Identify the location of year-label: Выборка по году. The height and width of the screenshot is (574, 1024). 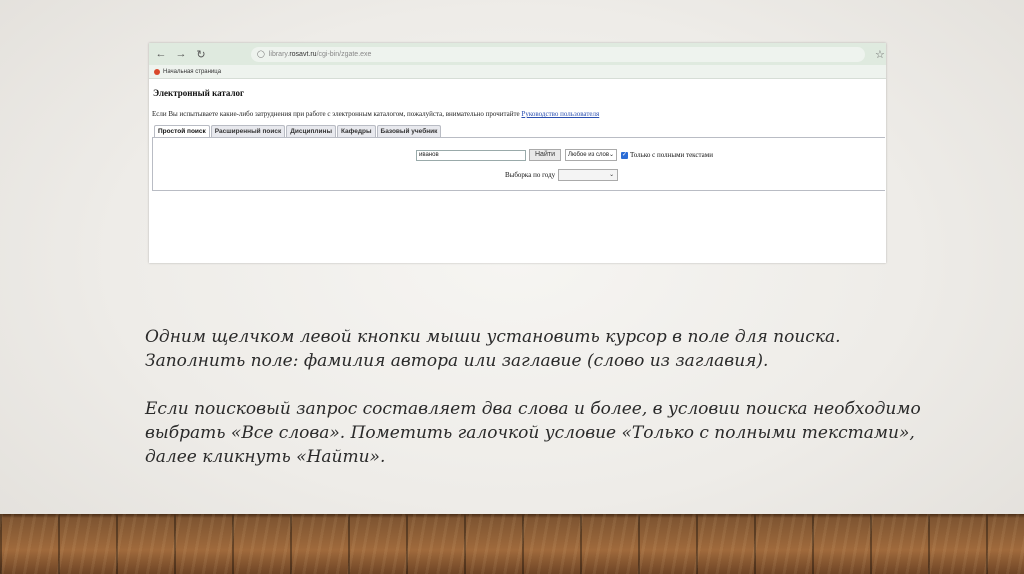
(530, 175).